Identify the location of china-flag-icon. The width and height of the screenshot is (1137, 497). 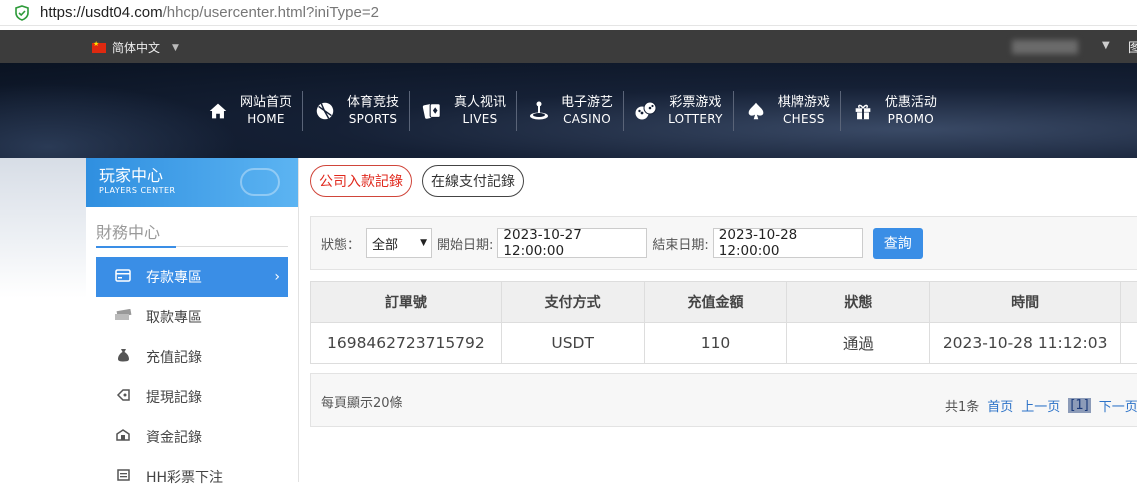
(99, 46).